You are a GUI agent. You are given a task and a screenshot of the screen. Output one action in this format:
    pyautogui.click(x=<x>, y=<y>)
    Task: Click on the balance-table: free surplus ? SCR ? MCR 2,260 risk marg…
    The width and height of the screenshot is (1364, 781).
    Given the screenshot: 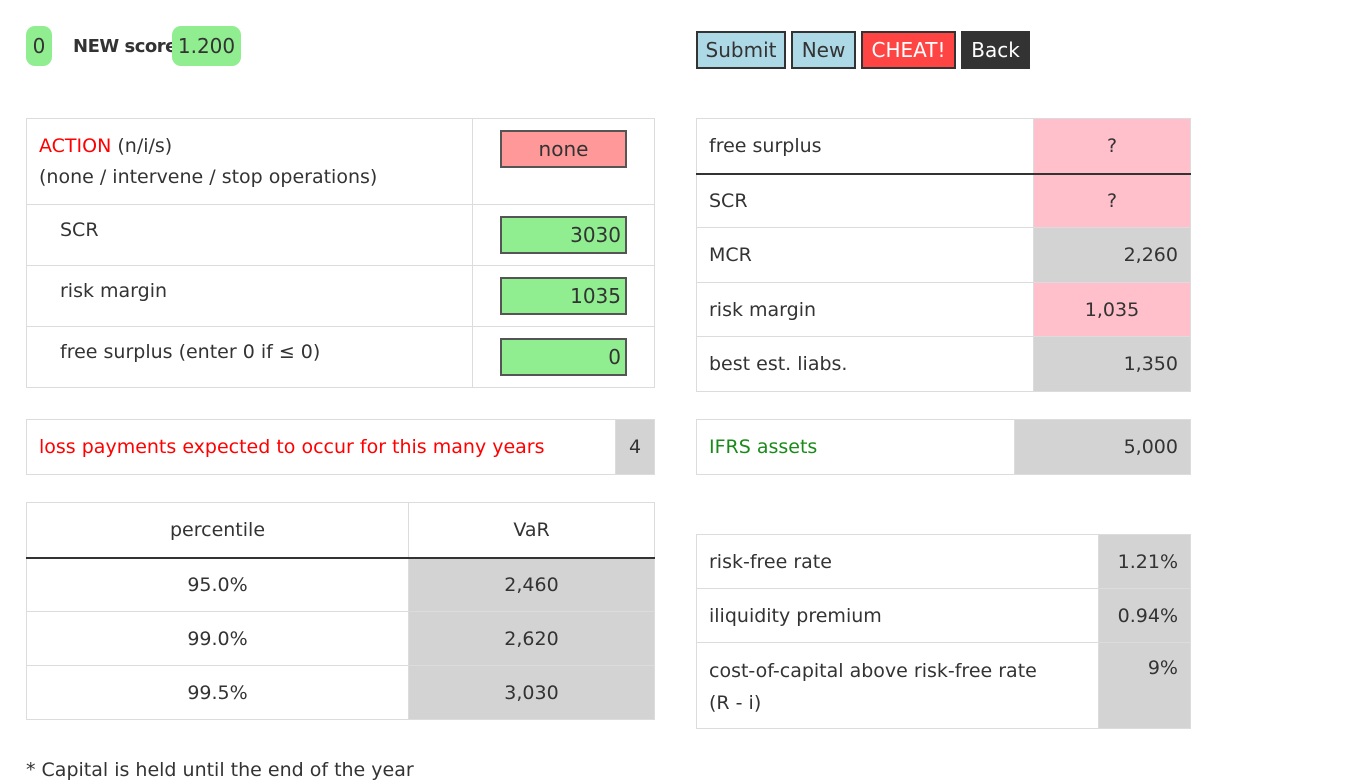 What is the action you would take?
    pyautogui.click(x=943, y=255)
    